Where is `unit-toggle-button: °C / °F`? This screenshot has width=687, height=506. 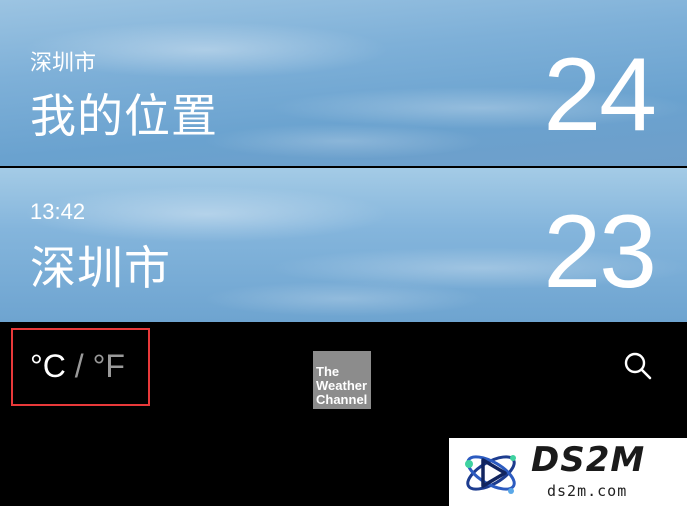 unit-toggle-button: °C / °F is located at coordinates (77, 366).